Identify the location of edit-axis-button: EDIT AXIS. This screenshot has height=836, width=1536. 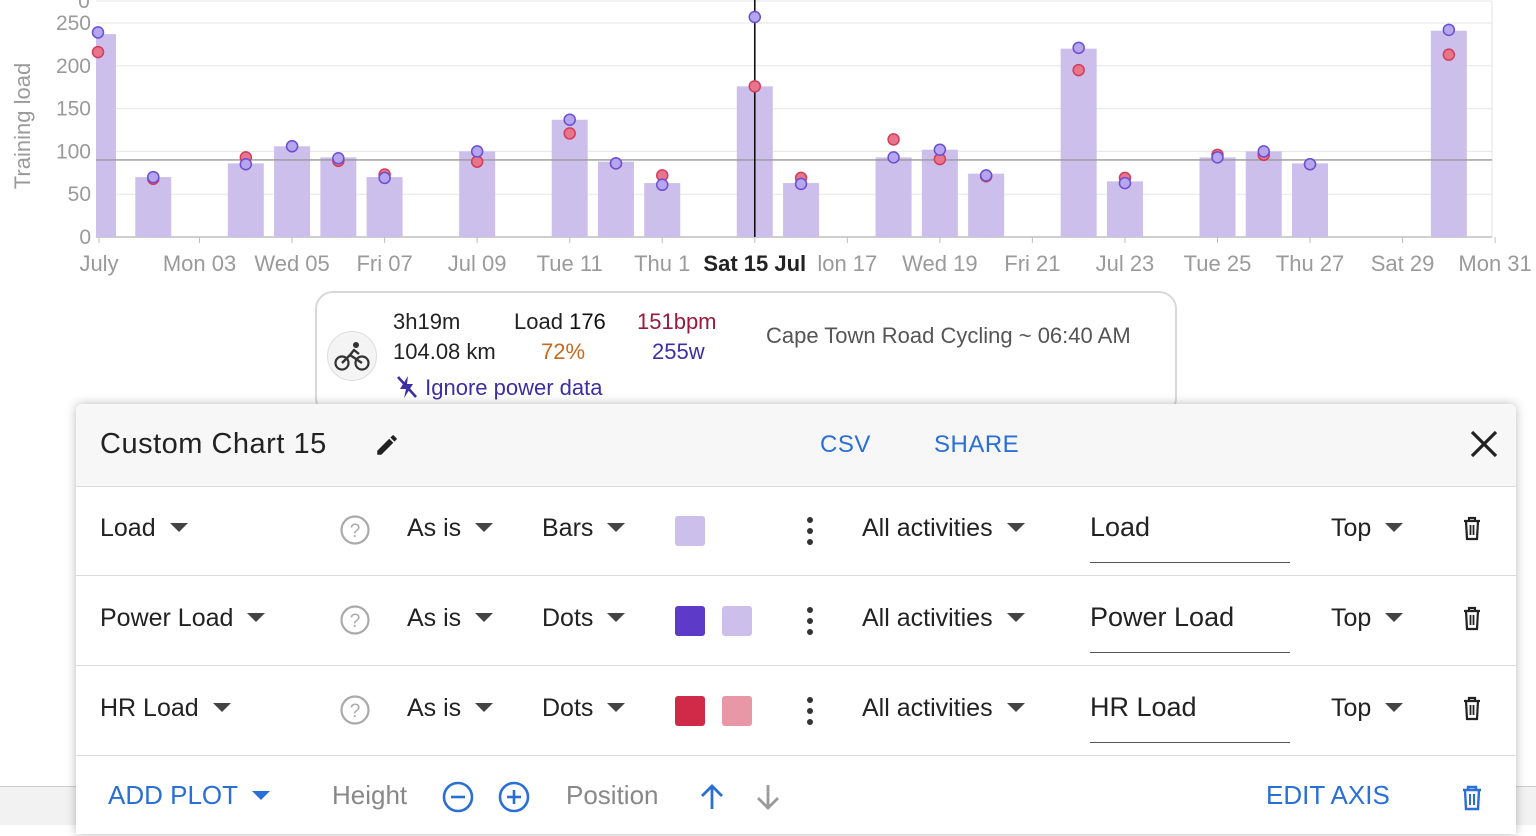
(1328, 795).